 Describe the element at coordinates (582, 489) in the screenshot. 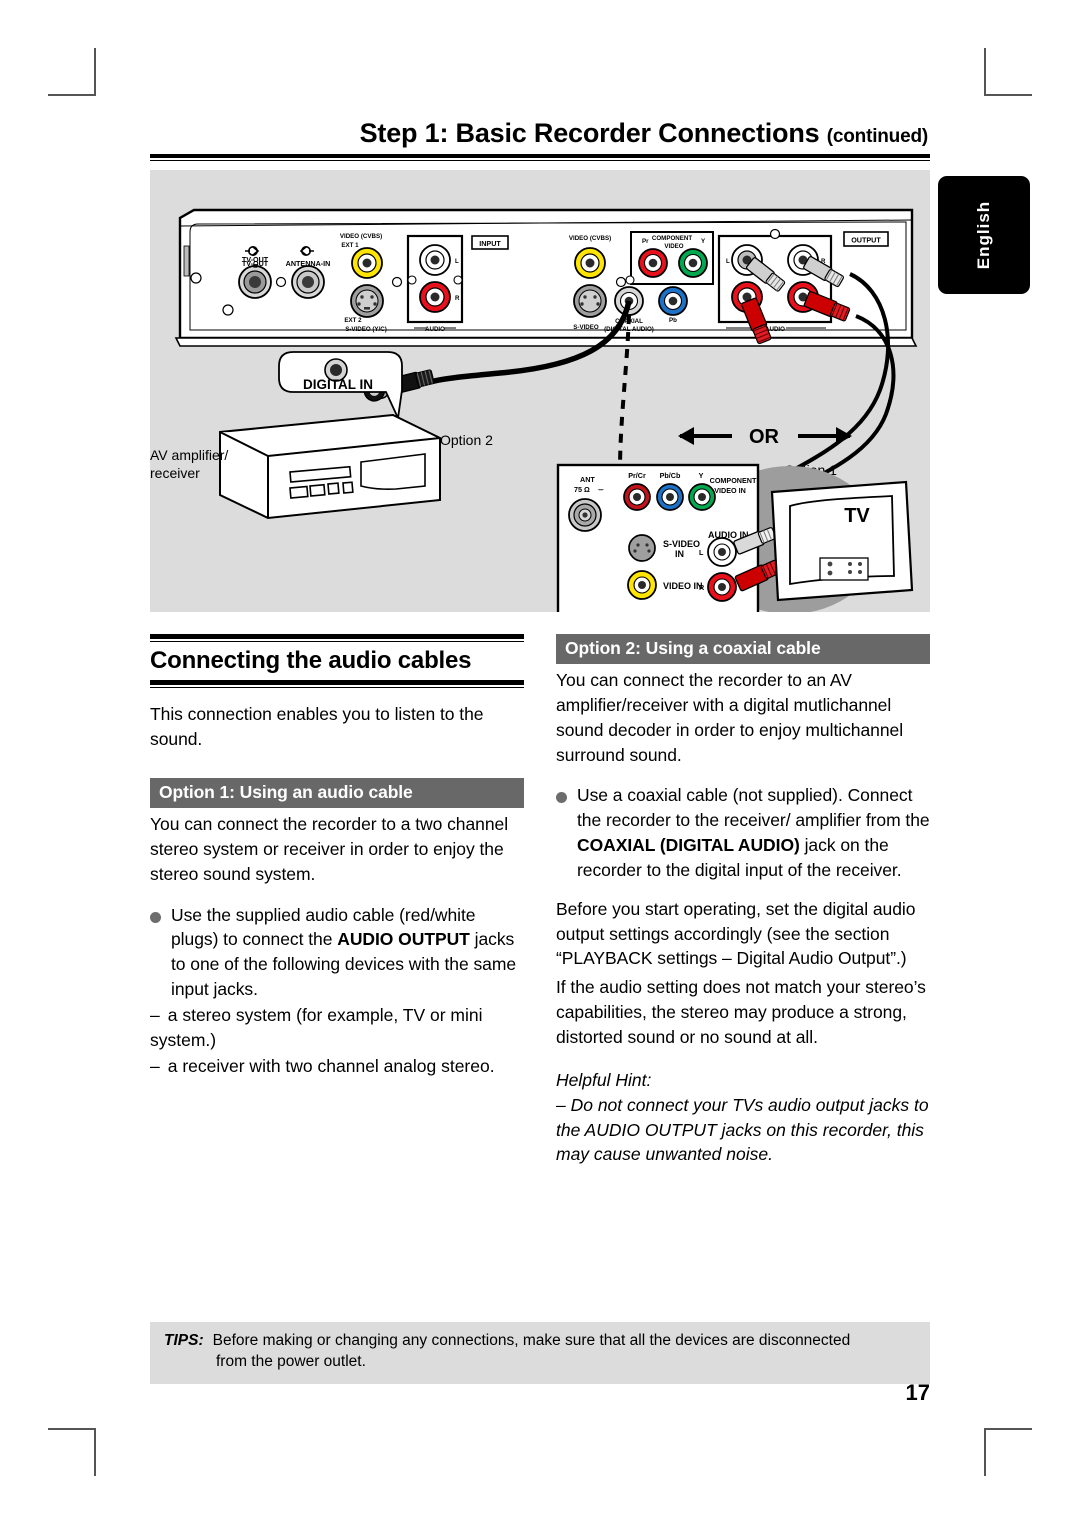

I see `label-ant-ohm: 75 Ω` at that location.